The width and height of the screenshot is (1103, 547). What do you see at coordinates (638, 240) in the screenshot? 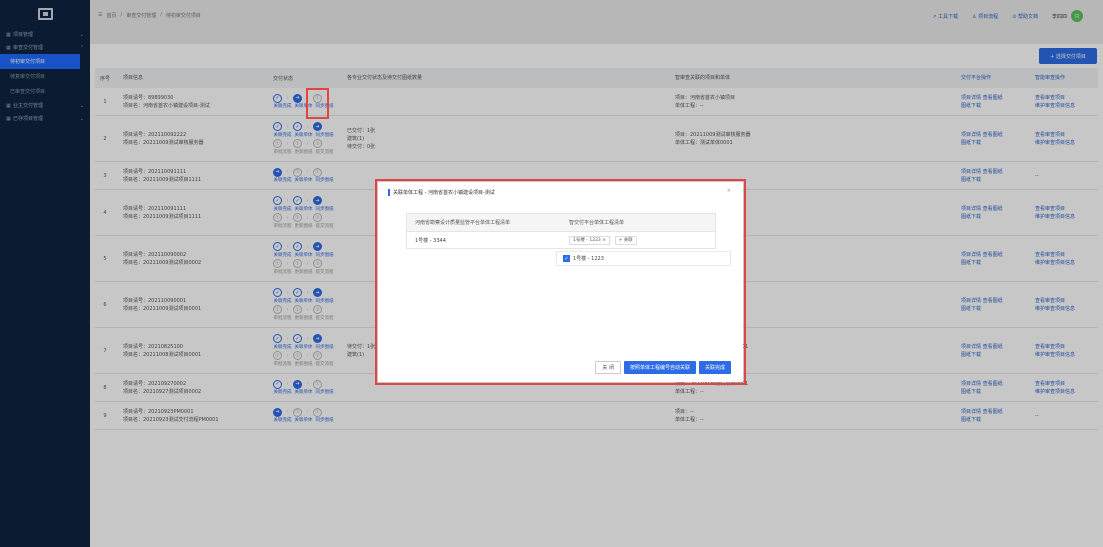
I see `target-unit-cell: 1号楼 - 1223 × + 关联` at bounding box center [638, 240].